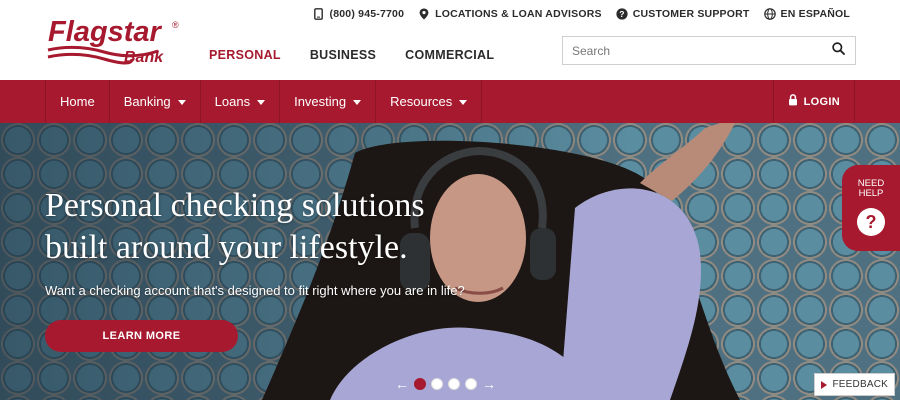 The width and height of the screenshot is (900, 400). What do you see at coordinates (691, 14) in the screenshot?
I see `customer-support-label: CUSTOMER SUPPORT` at bounding box center [691, 14].